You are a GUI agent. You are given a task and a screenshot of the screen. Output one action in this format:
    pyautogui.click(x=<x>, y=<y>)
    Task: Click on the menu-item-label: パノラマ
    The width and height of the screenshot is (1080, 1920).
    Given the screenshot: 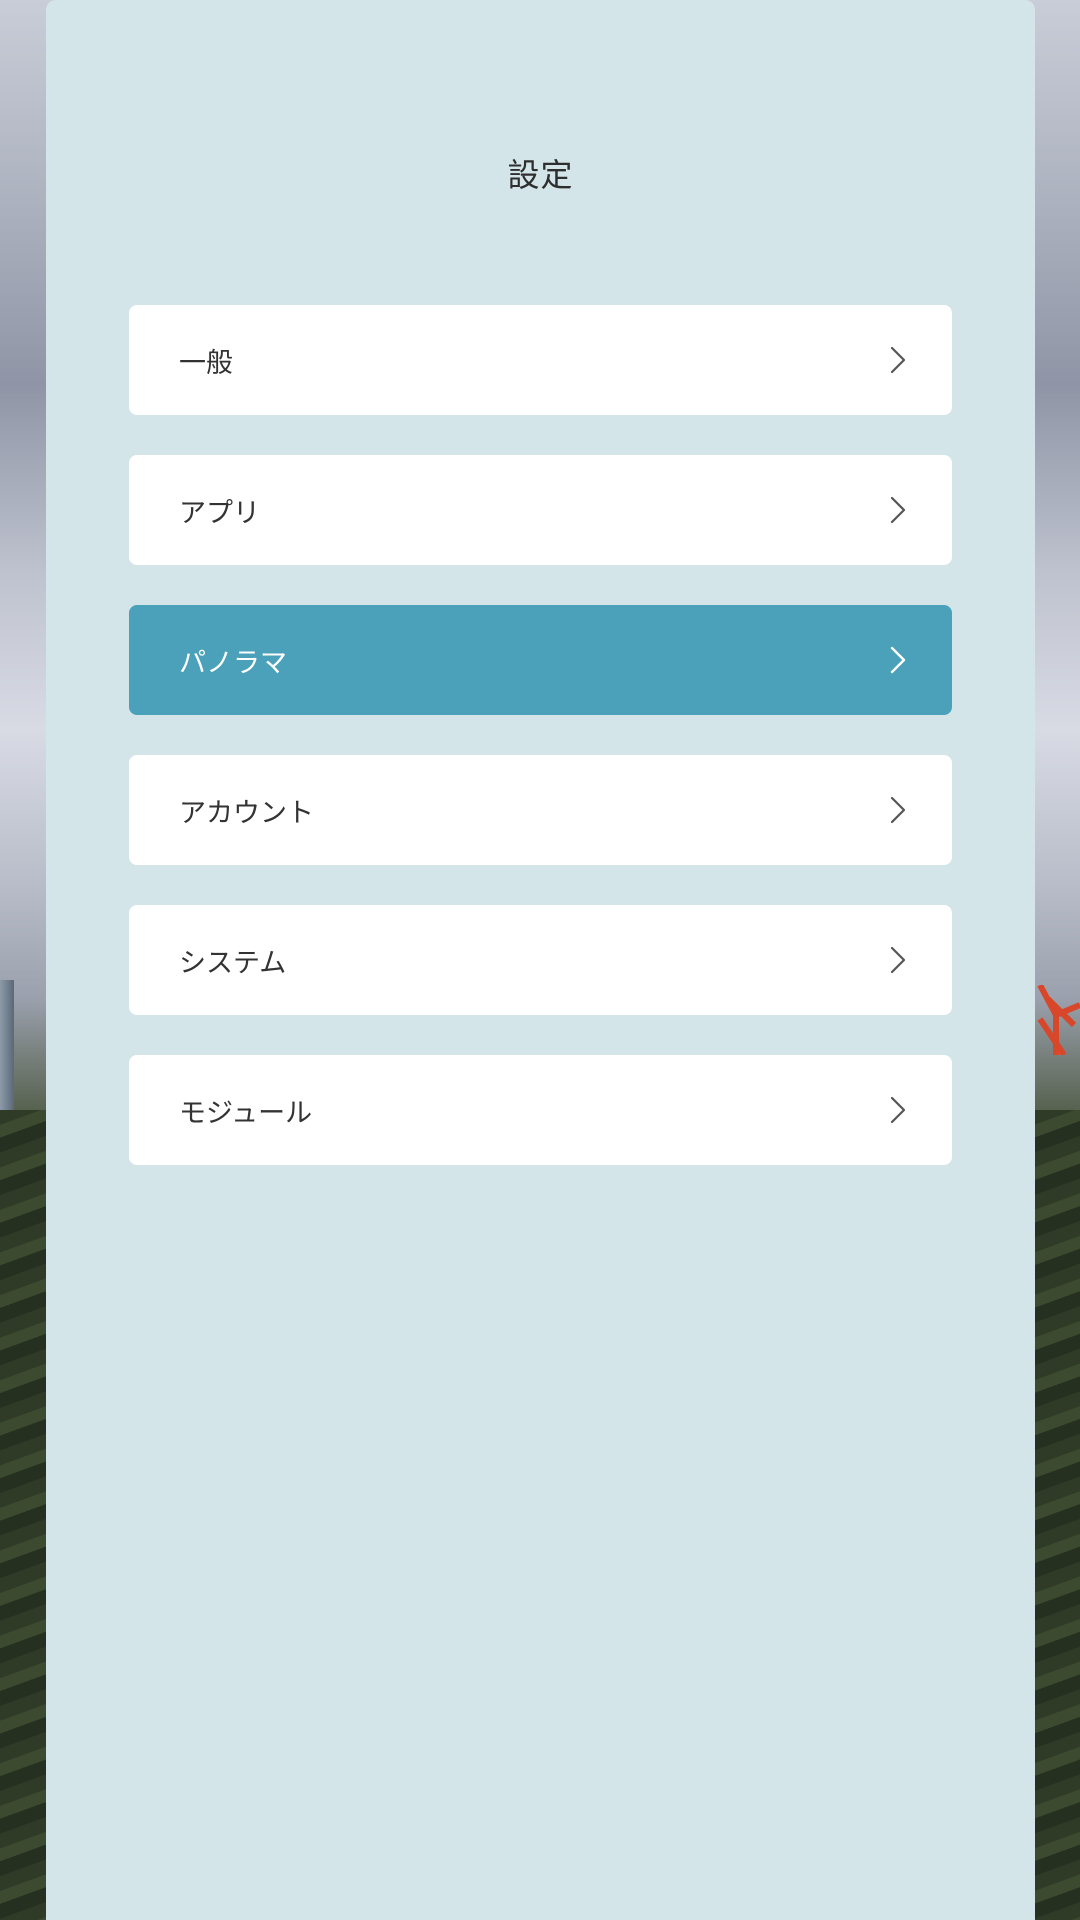 What is the action you would take?
    pyautogui.click(x=233, y=663)
    